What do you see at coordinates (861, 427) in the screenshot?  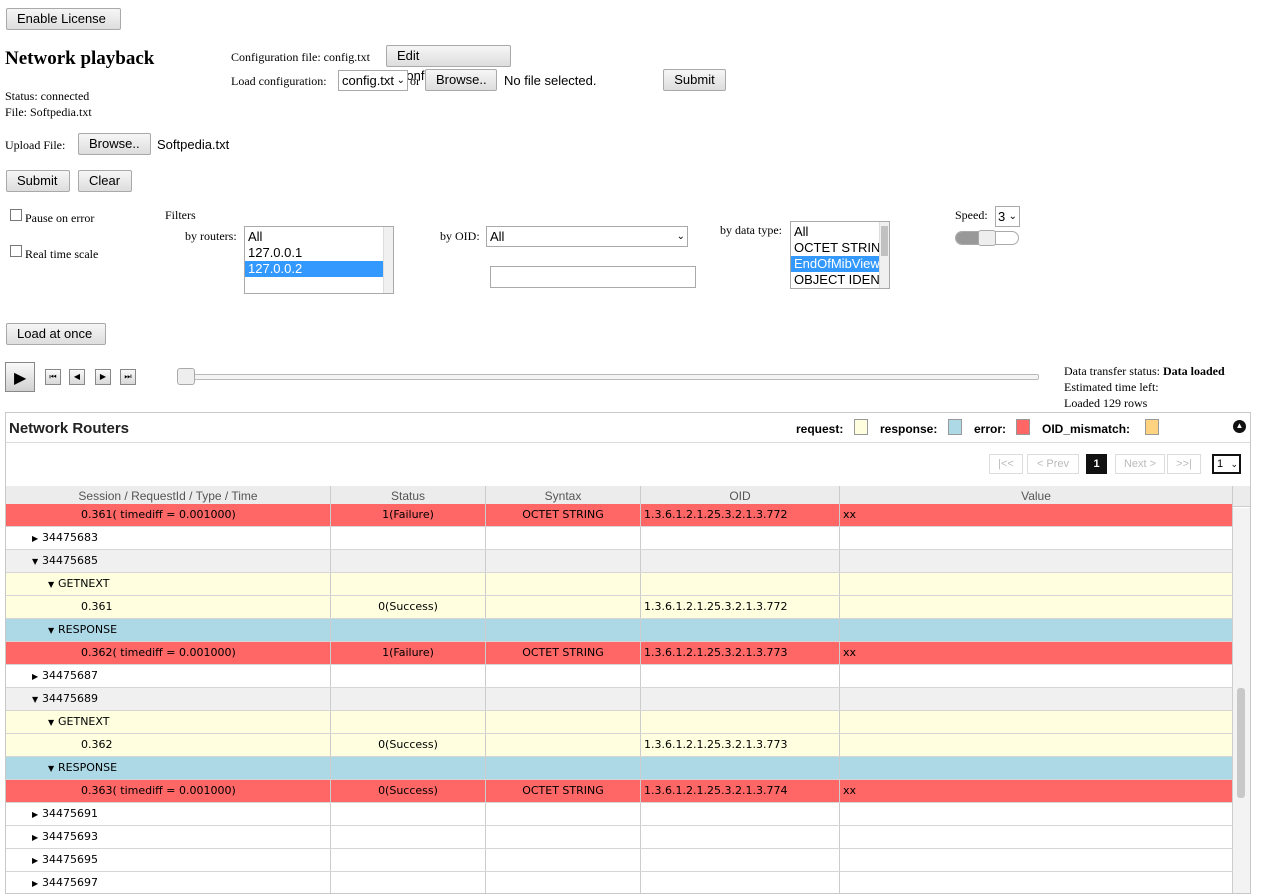 I see `legend-request-swatch` at bounding box center [861, 427].